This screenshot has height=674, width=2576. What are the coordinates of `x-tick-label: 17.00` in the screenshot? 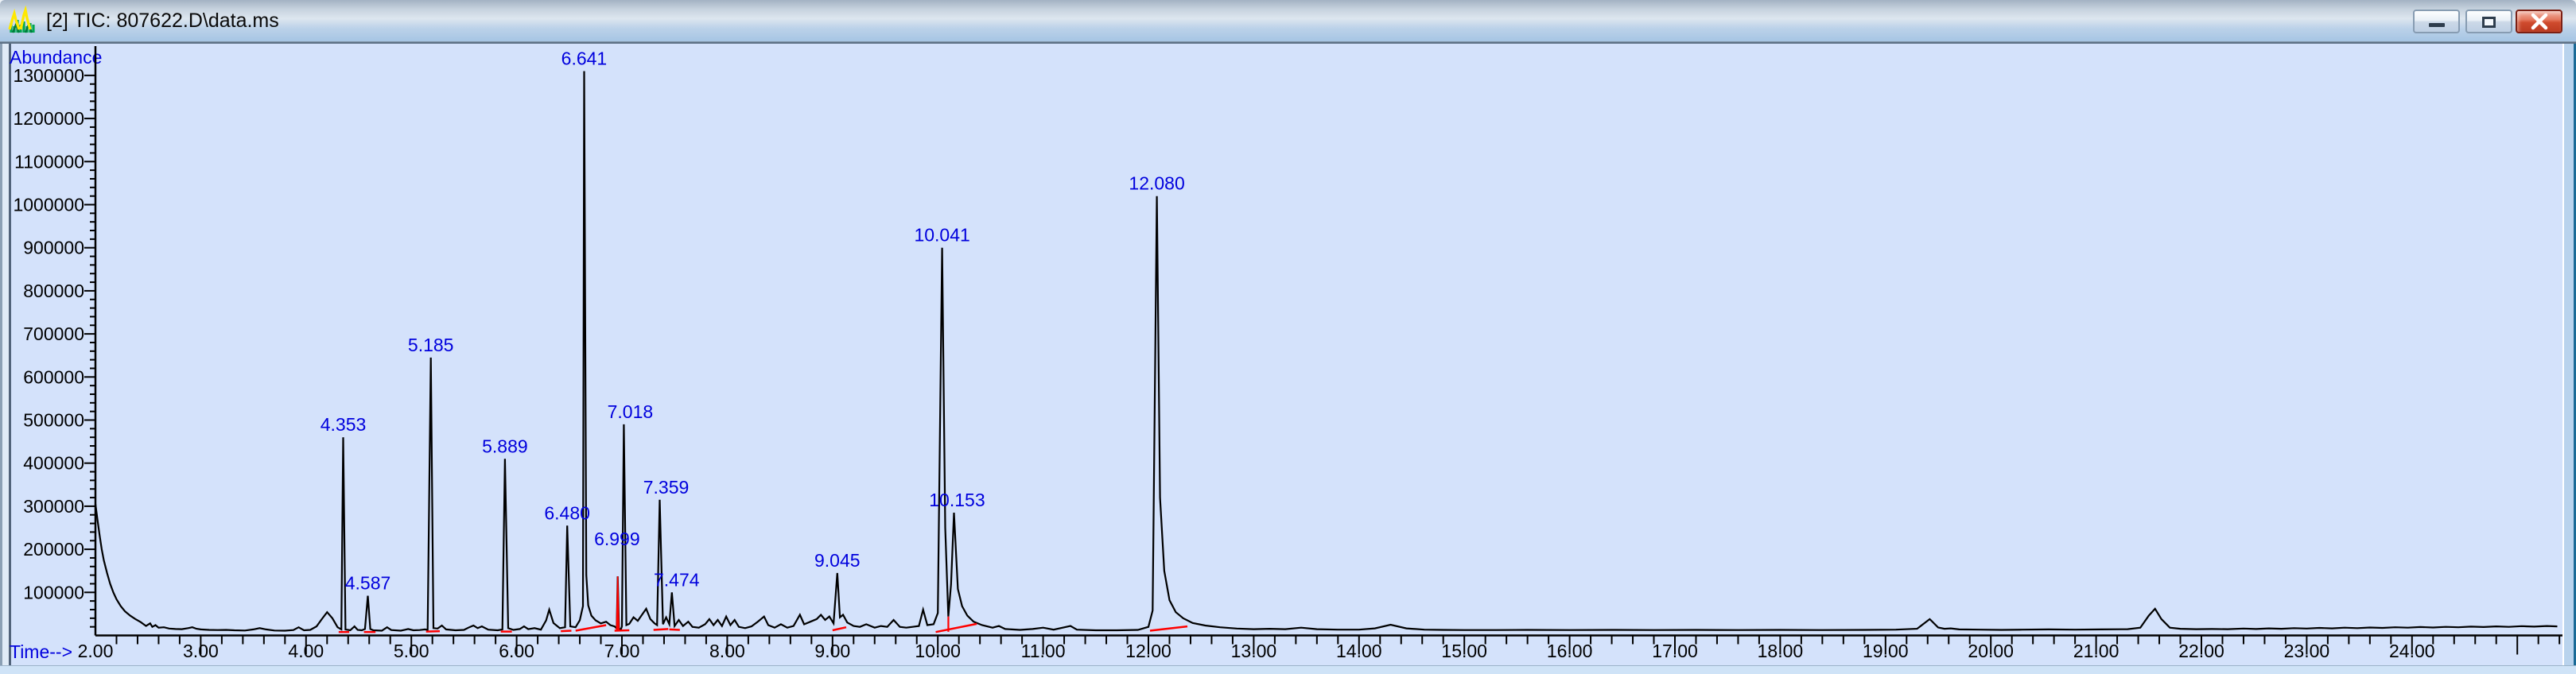 It's located at (1675, 651).